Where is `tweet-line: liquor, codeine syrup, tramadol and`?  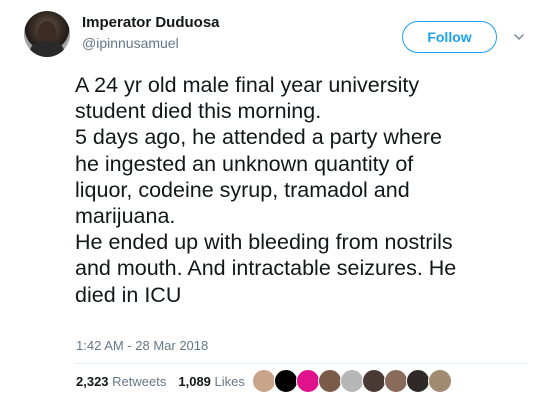 tweet-line: liquor, codeine syrup, tramadol and is located at coordinates (242, 189).